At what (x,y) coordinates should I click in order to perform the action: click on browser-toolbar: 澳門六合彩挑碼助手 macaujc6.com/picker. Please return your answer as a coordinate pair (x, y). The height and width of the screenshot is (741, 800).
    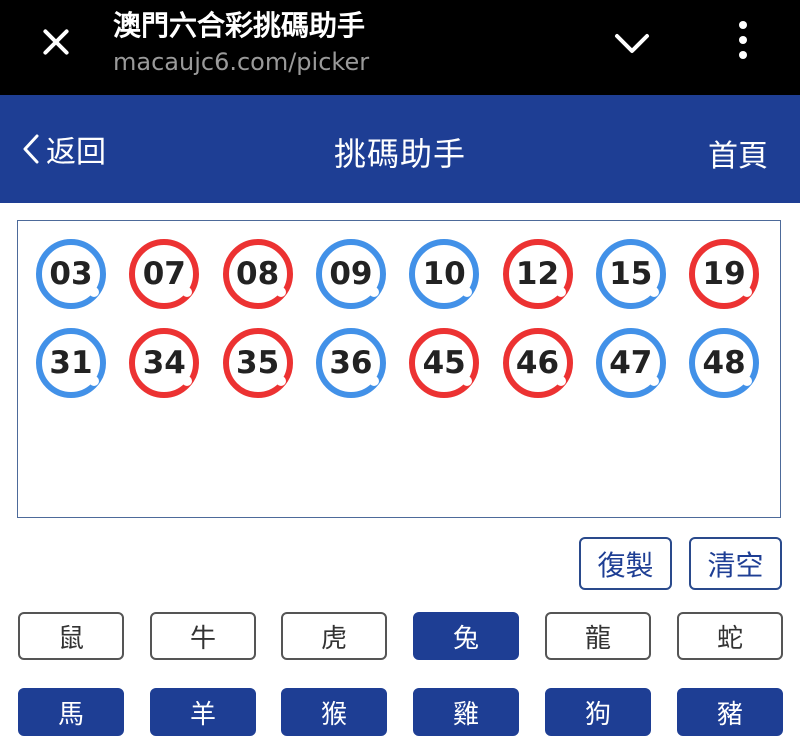
    Looking at the image, I should click on (400, 47).